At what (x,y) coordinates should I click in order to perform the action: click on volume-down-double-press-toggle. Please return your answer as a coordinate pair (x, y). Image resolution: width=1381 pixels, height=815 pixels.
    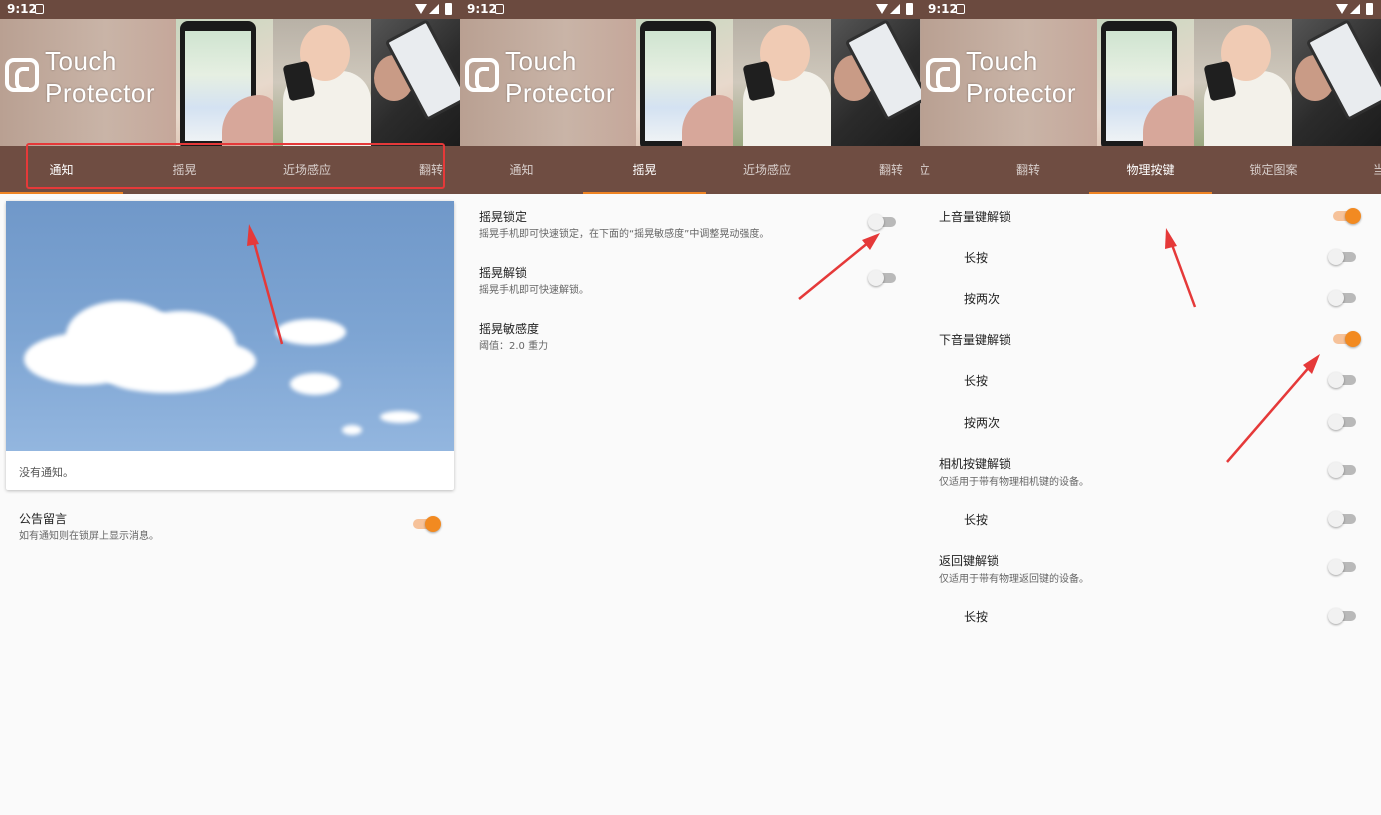
    Looking at the image, I should click on (1342, 422).